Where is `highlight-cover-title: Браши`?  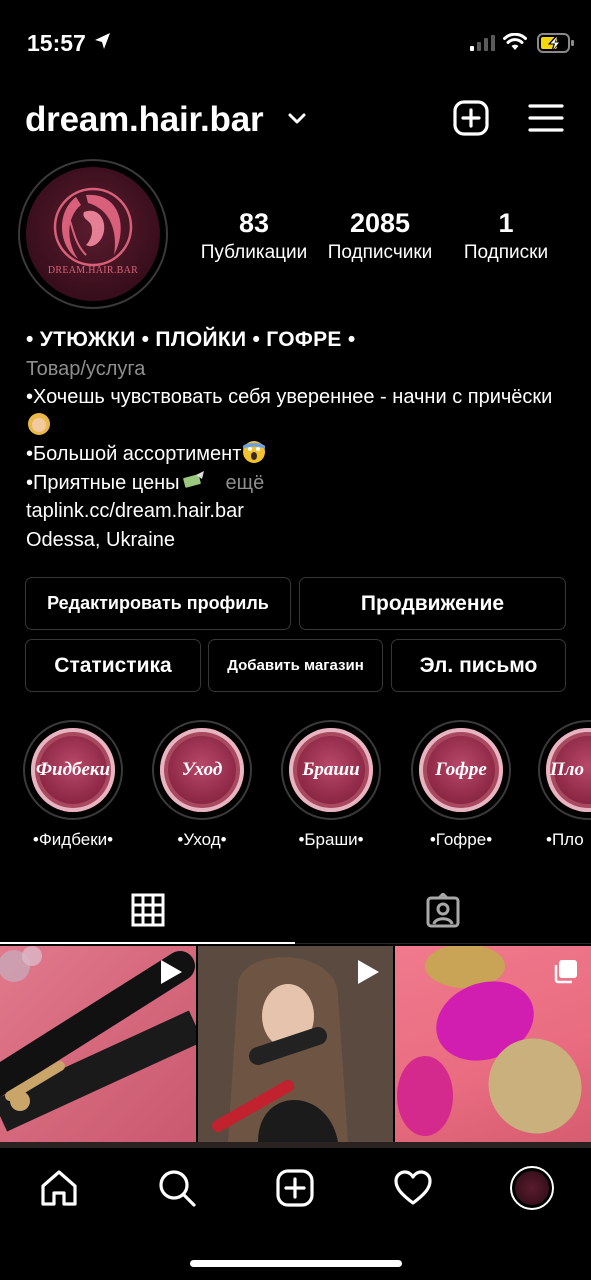 highlight-cover-title: Браши is located at coordinates (331, 769).